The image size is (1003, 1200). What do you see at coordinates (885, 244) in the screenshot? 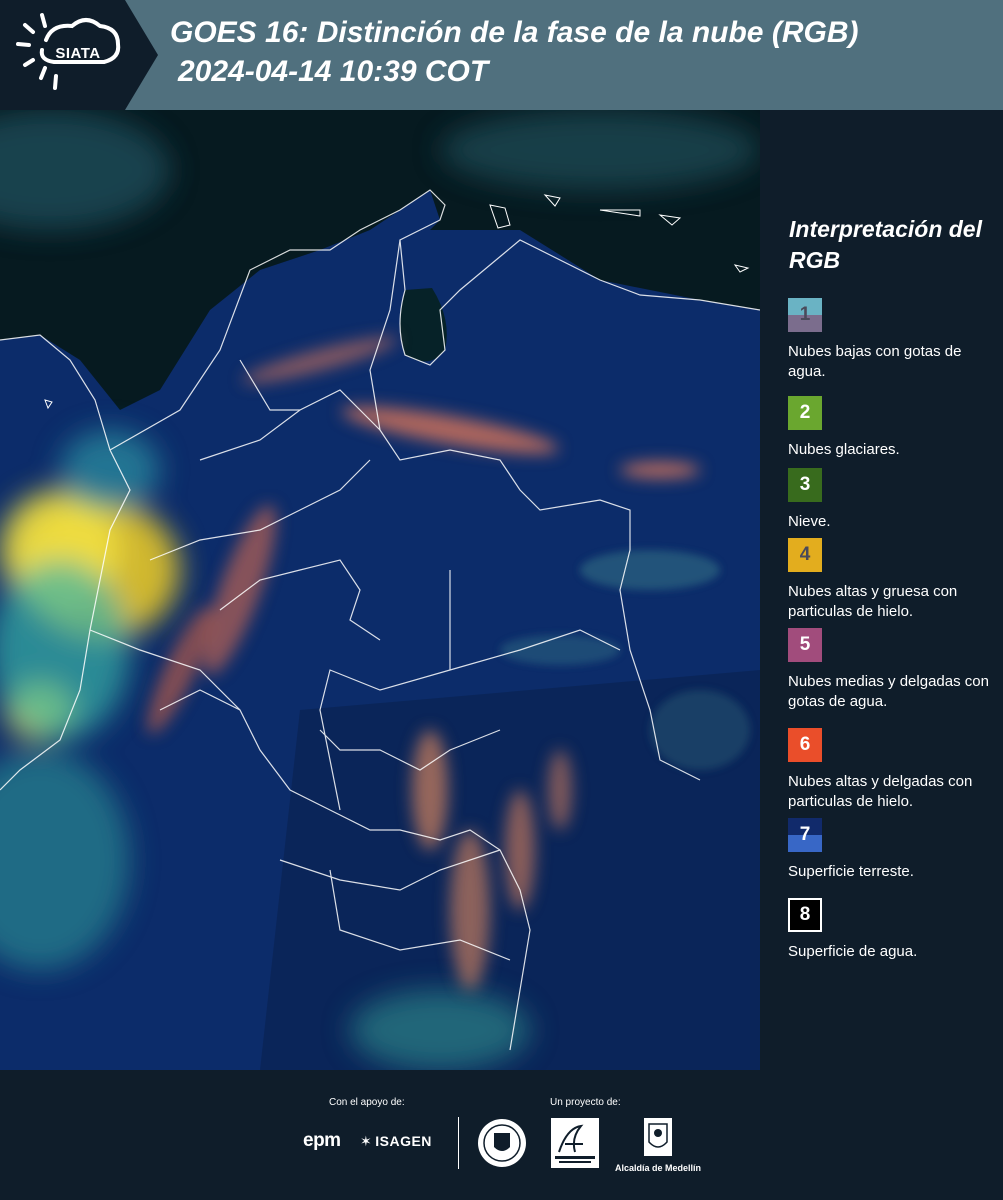
I see `legend-title: Interpretación del RGB` at bounding box center [885, 244].